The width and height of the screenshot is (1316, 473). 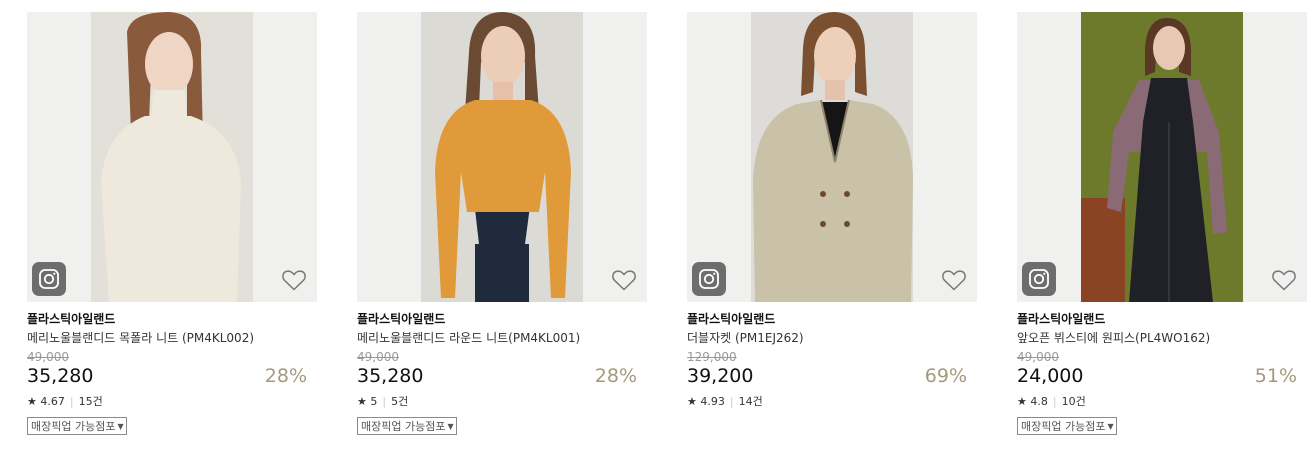 I want to click on rating-score: 4.67, so click(x=52, y=401).